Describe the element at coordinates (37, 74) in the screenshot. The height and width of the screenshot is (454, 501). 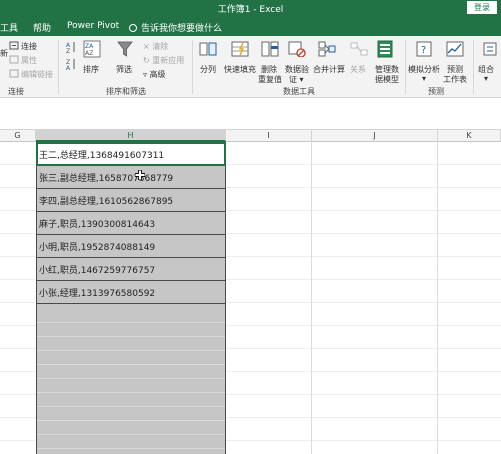
I see `edit-links-button: 编辑链接` at that location.